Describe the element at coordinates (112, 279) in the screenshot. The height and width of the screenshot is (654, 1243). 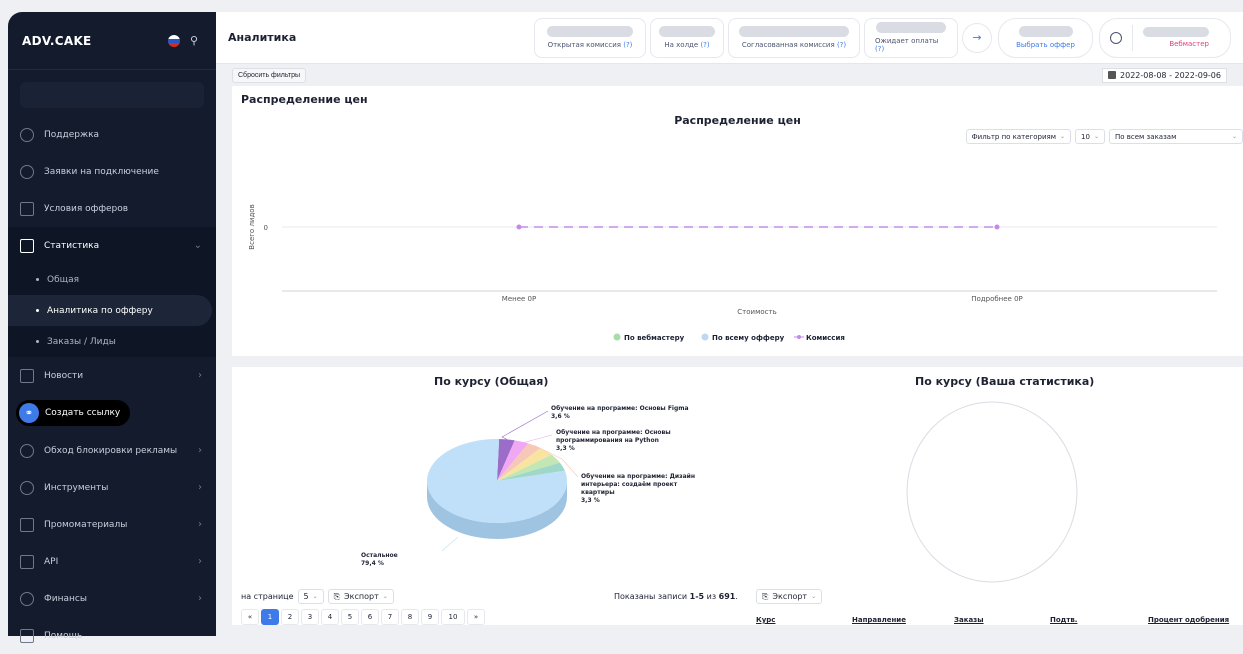
I see `sidebar-subitem-general: Общая` at that location.